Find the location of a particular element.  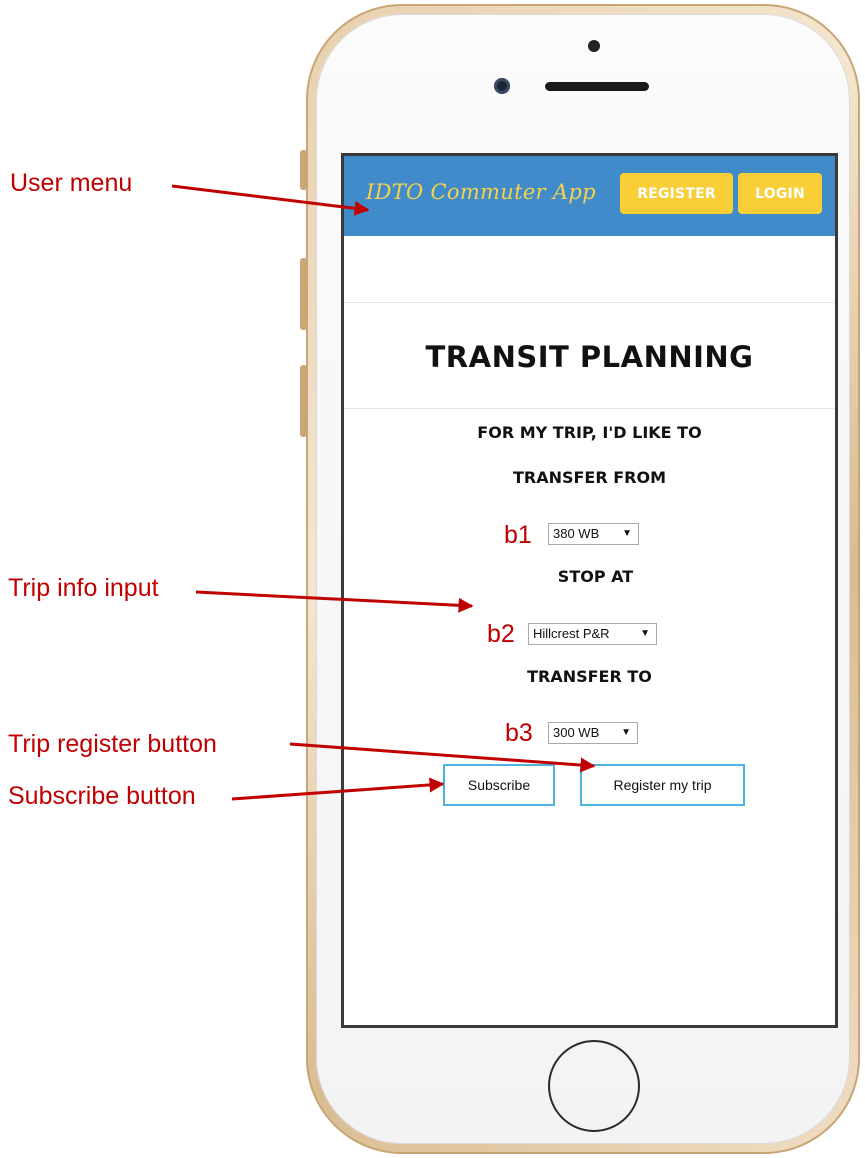

register-button: REGISTER is located at coordinates (676, 193).